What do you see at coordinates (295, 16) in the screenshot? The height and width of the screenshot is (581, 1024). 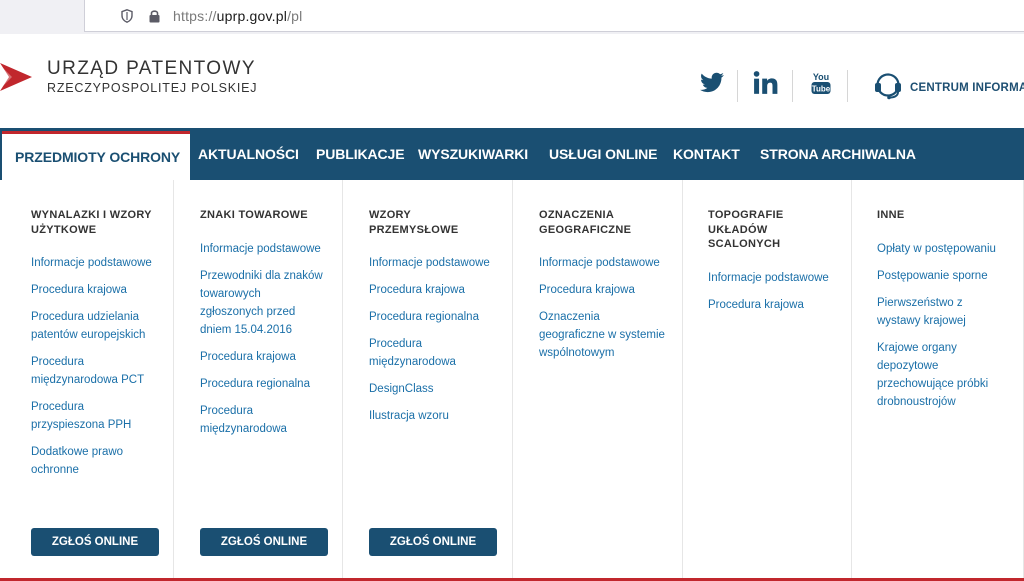 I see `url-path: /pl` at bounding box center [295, 16].